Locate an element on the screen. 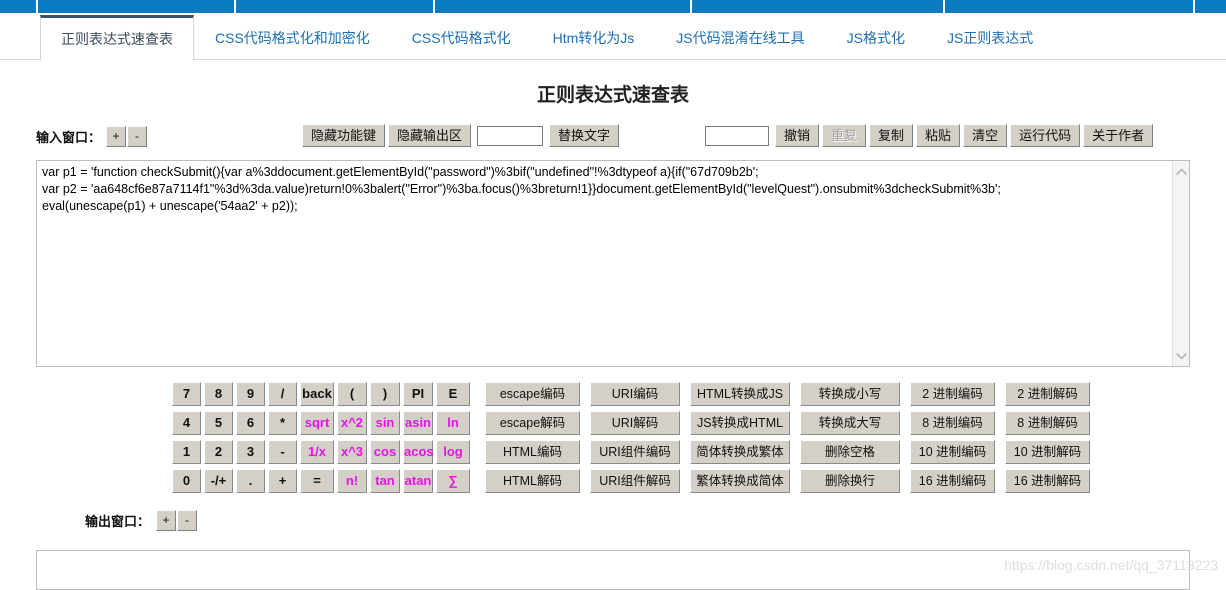 This screenshot has width=1226, height=590. key-sin: sin is located at coordinates (385, 423).